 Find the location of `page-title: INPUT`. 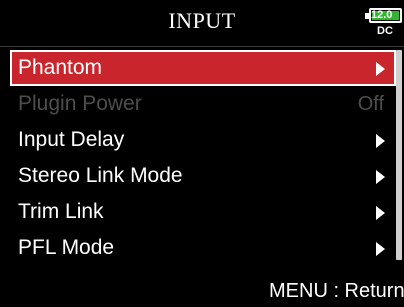

page-title: INPUT is located at coordinates (202, 20).